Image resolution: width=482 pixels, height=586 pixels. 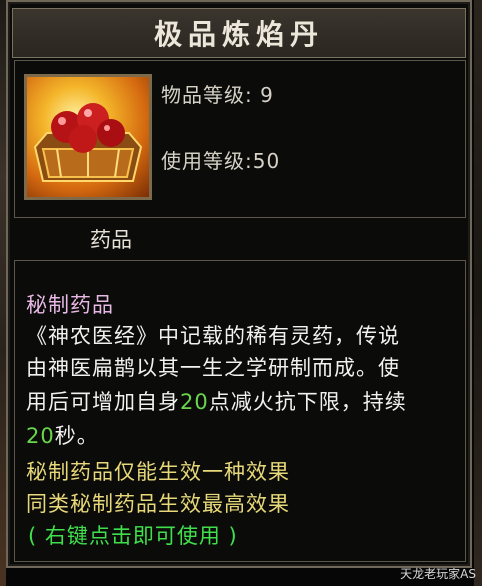 I want to click on duration-amount: 20, so click(x=40, y=436).